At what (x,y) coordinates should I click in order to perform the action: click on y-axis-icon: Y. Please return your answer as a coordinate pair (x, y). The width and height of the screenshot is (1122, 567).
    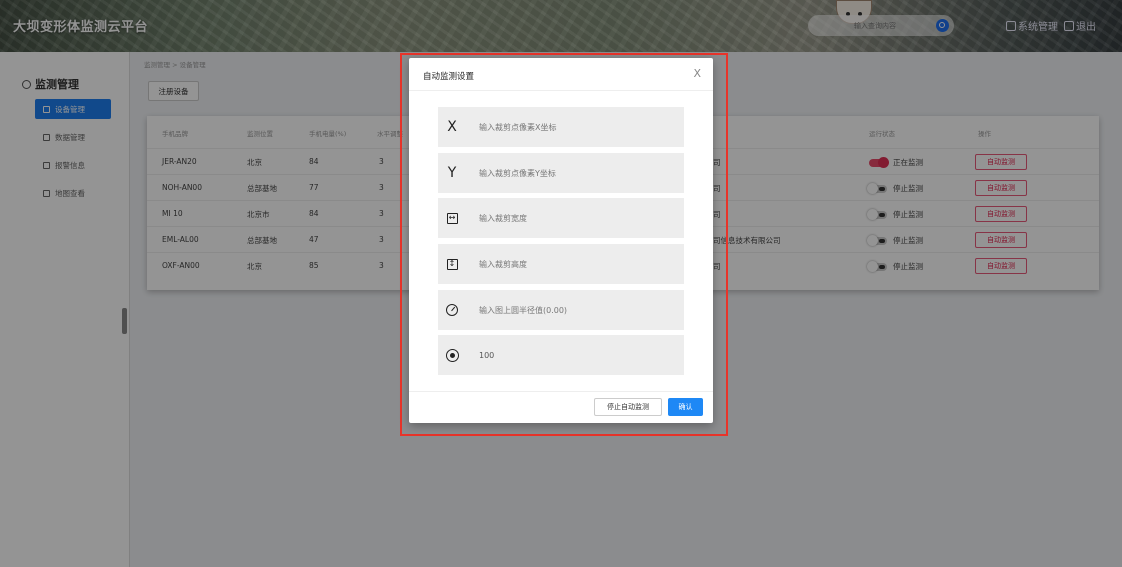
    Looking at the image, I should click on (452, 173).